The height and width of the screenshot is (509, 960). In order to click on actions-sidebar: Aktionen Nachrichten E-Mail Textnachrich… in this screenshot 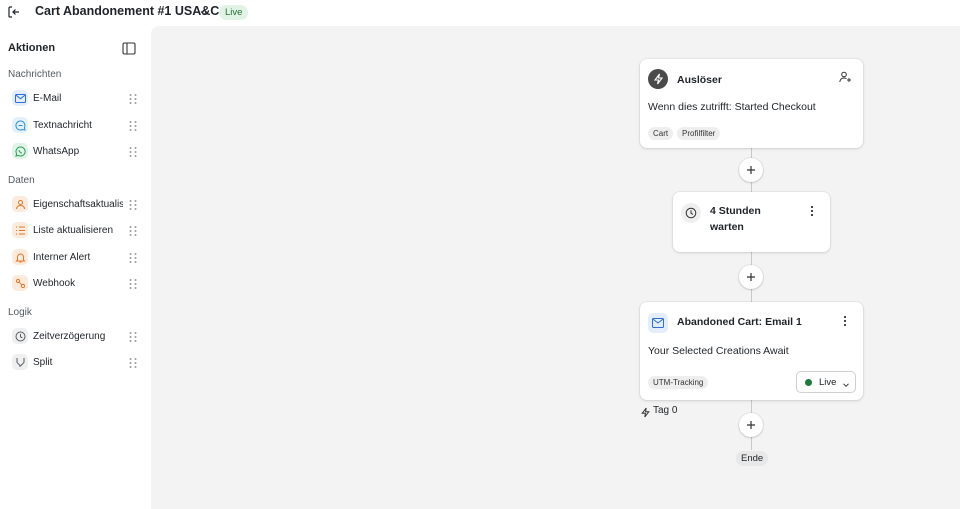, I will do `click(75, 267)`.